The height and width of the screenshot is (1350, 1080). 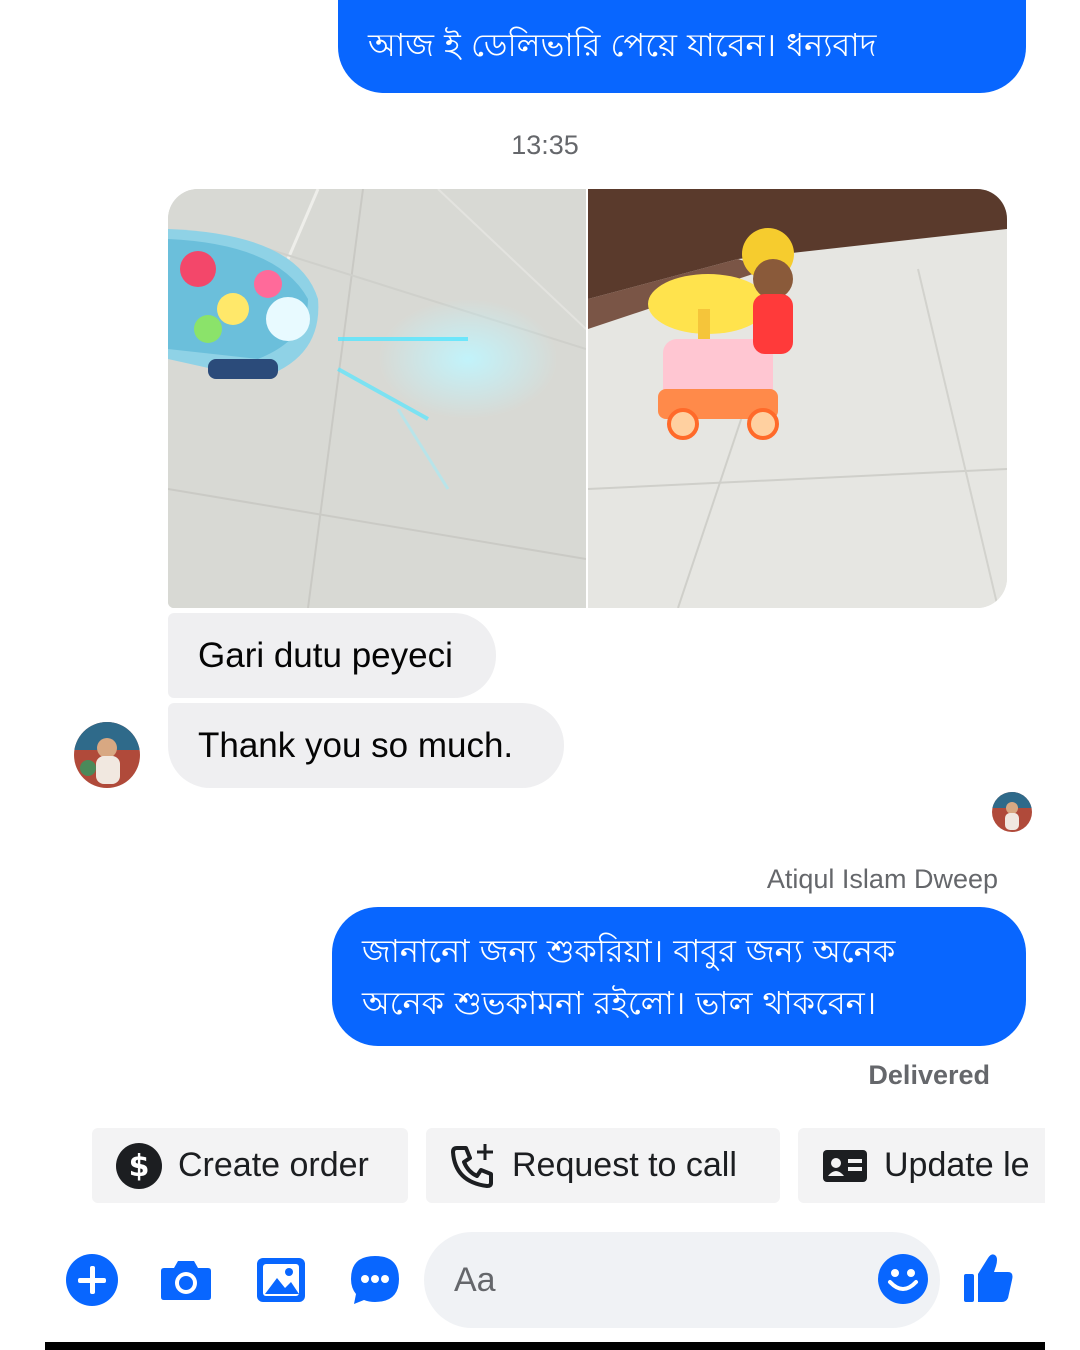 I want to click on contact-avatar, so click(x=107, y=755).